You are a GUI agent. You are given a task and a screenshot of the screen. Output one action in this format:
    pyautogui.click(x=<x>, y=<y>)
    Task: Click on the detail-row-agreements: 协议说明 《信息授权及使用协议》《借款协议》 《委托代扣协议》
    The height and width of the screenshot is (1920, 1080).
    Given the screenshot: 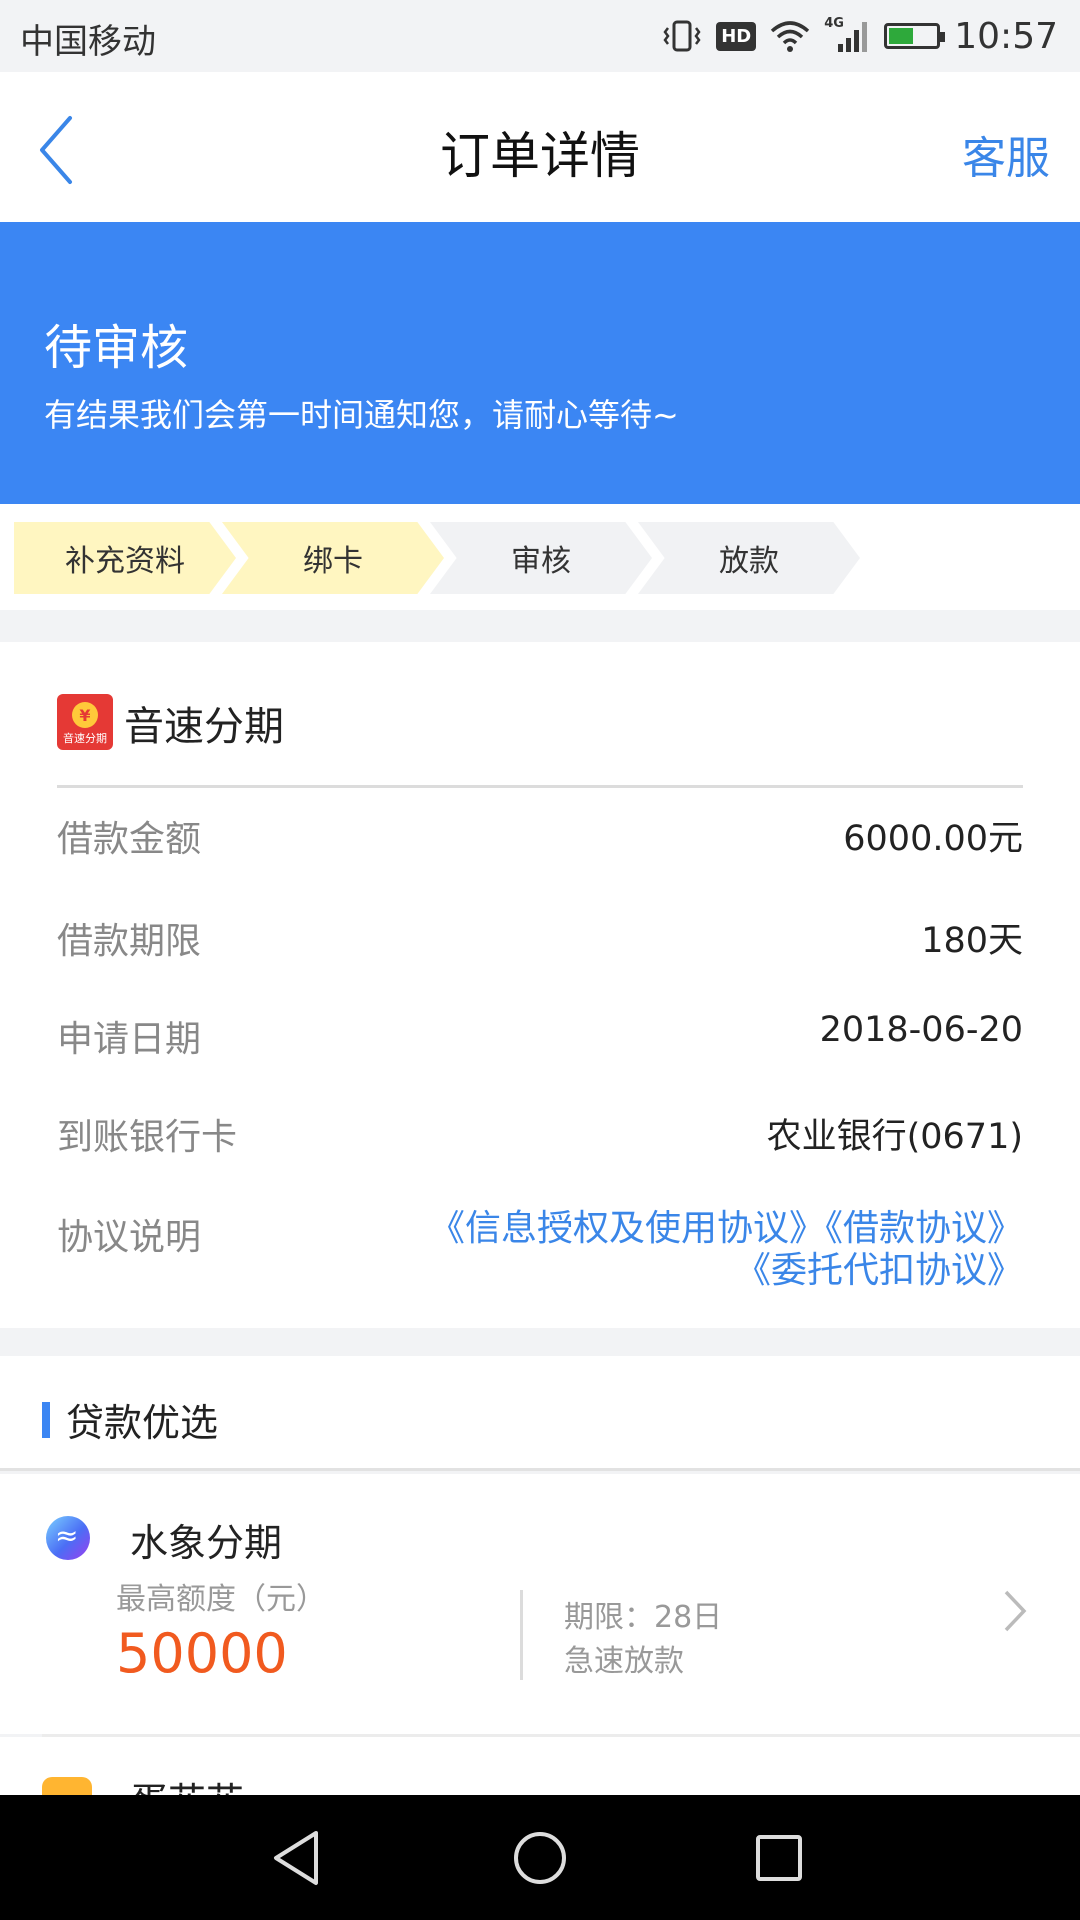 What is the action you would take?
    pyautogui.click(x=540, y=1258)
    